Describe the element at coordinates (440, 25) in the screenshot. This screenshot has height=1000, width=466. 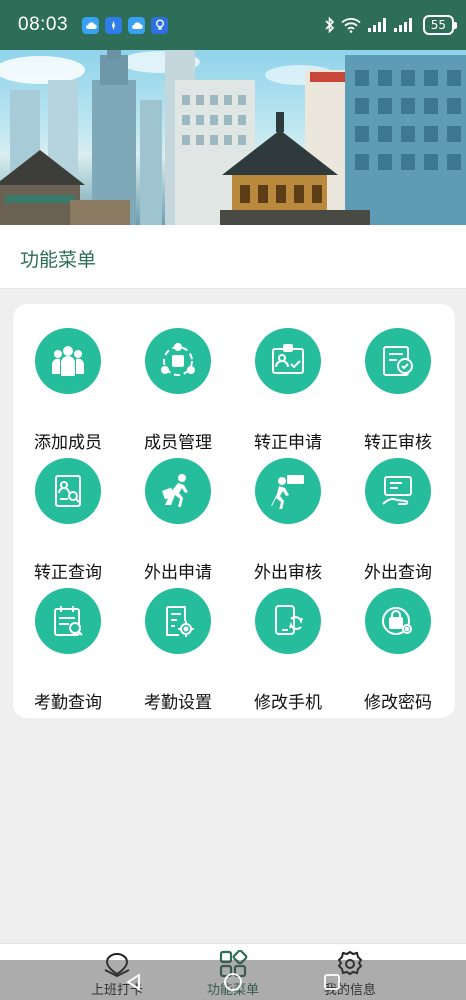
I see `battery-icon: 55` at that location.